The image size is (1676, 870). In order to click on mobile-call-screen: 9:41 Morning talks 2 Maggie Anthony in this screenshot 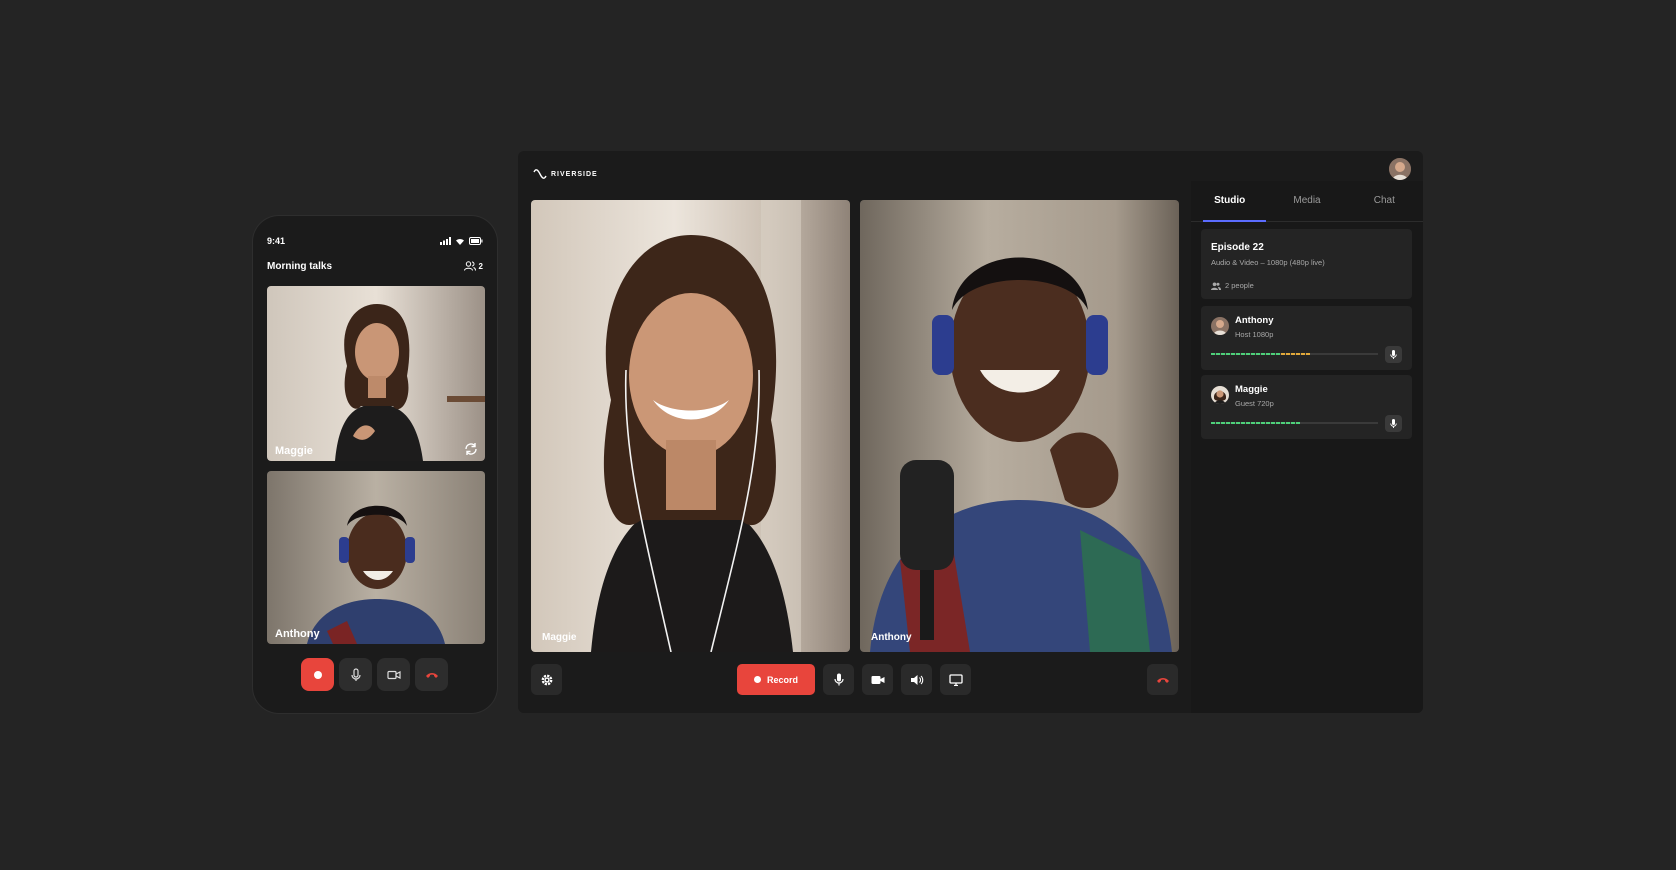, I will do `click(375, 464)`.